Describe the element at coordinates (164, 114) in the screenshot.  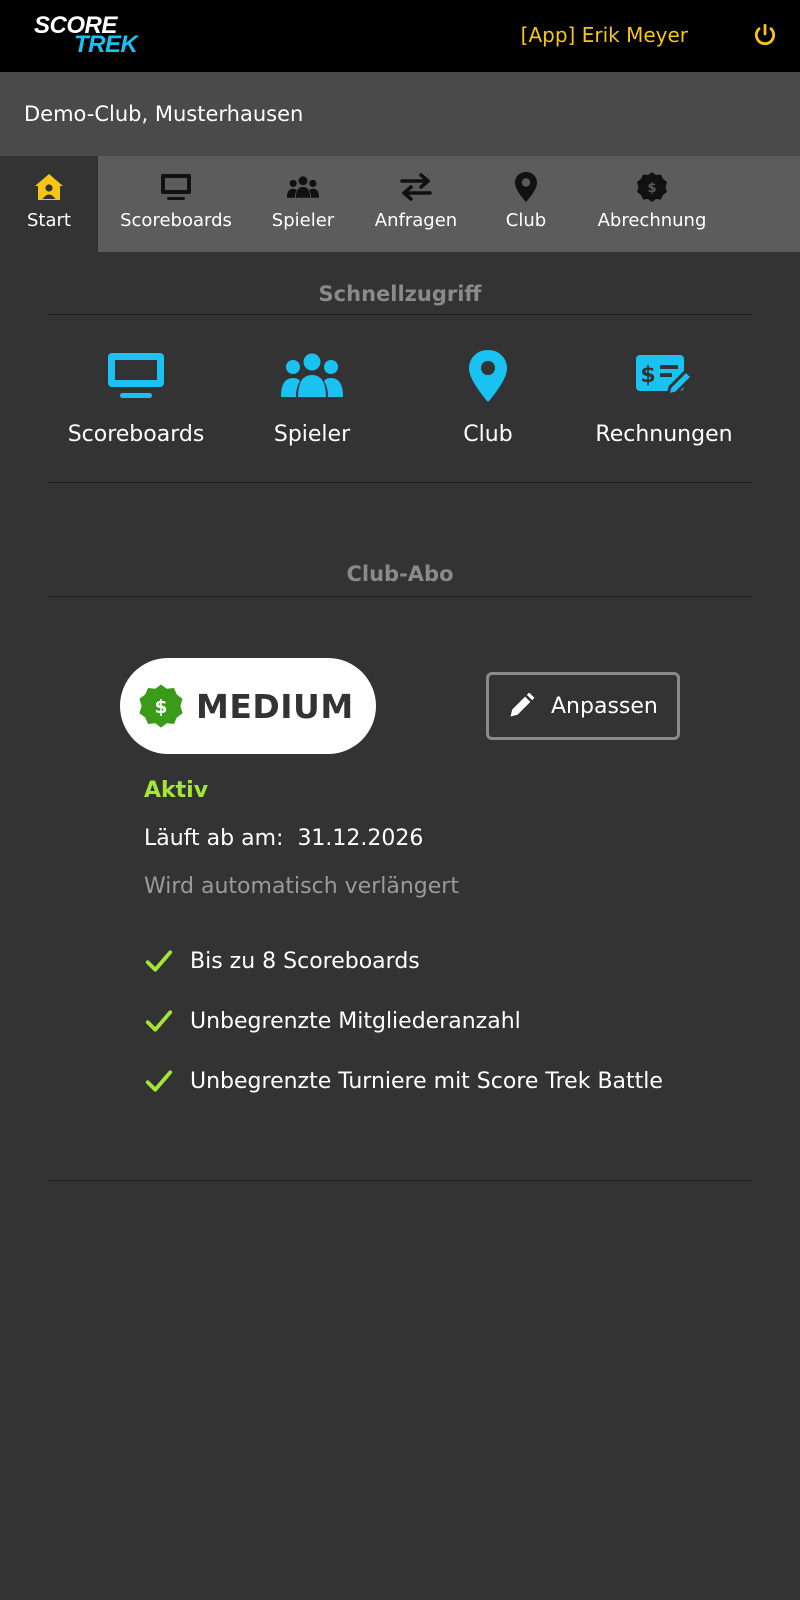
I see `club-name: Demo-Club, Musterhausen` at that location.